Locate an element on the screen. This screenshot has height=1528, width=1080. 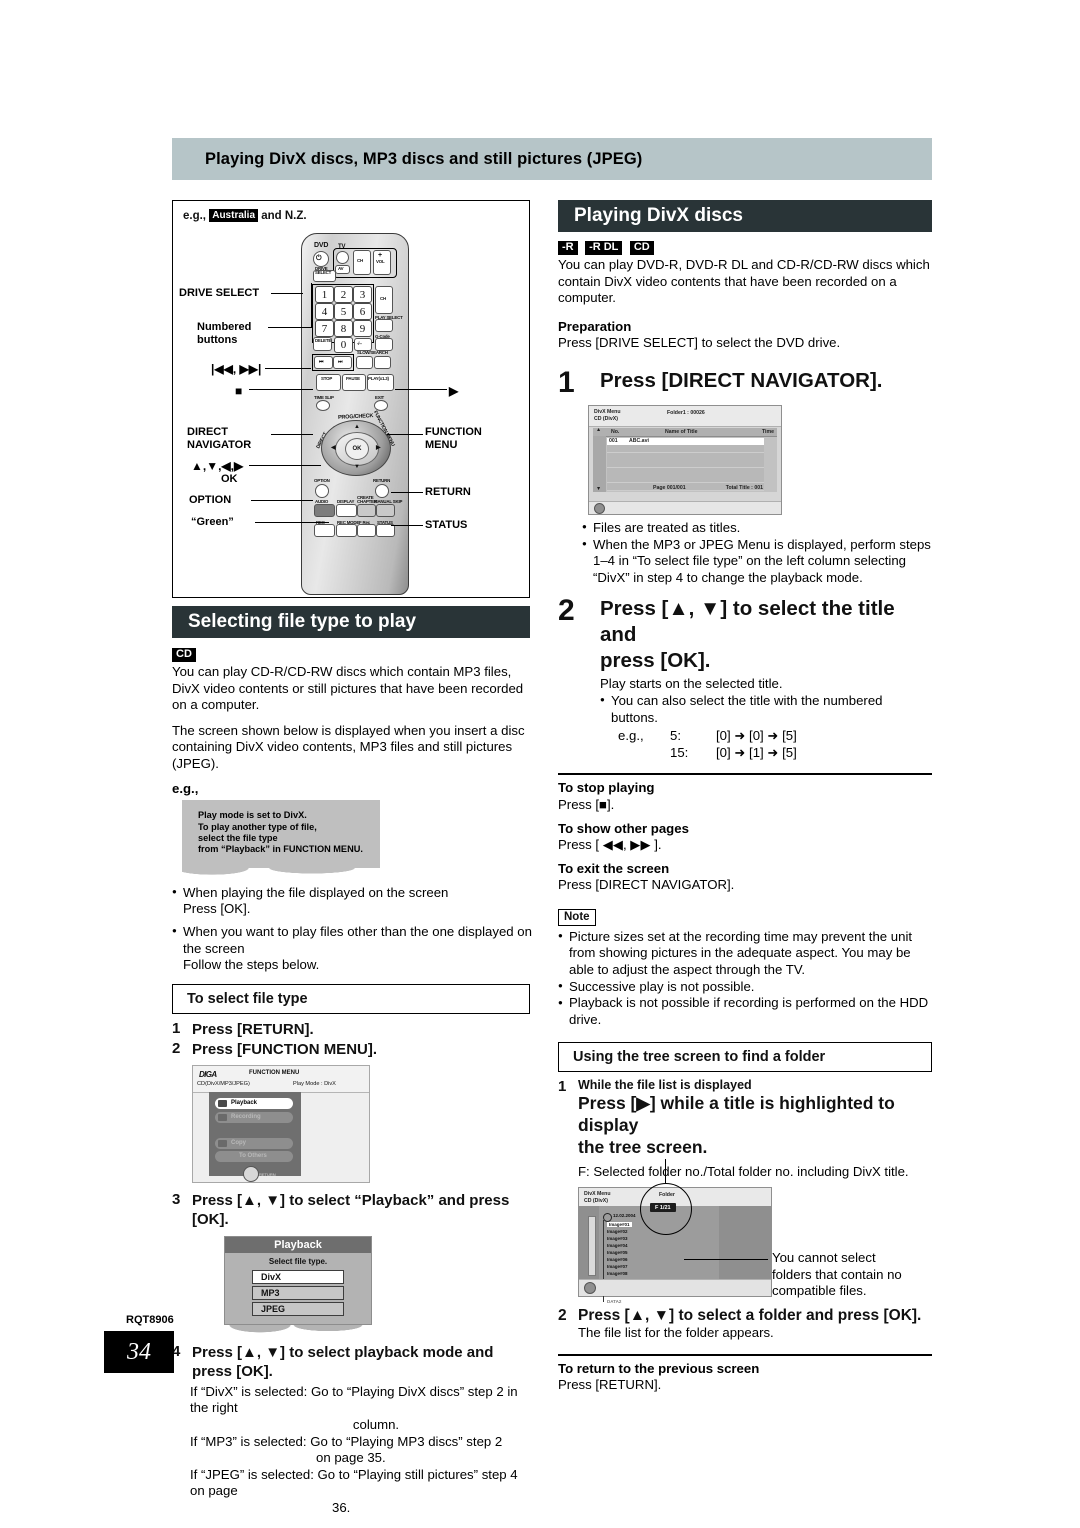
divx-step-2-num: 2 is located at coordinates (566, 611).